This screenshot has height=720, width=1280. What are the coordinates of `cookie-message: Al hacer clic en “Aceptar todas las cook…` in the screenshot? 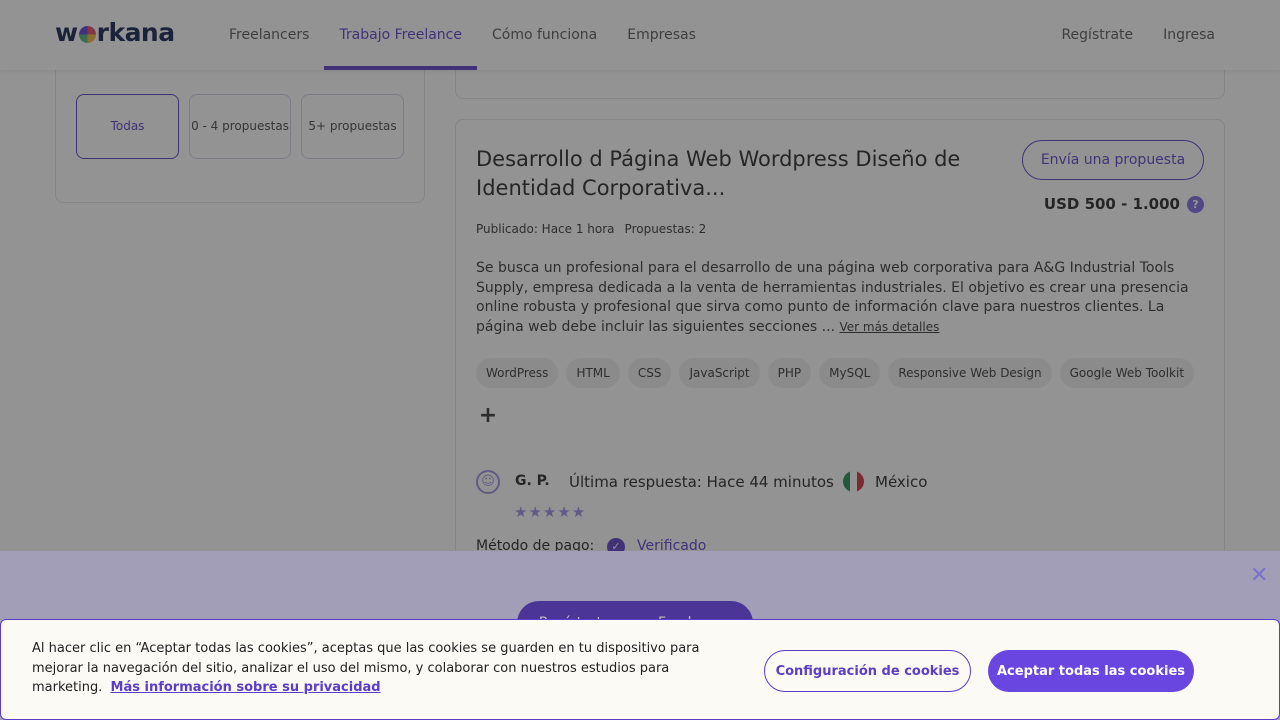 It's located at (382, 668).